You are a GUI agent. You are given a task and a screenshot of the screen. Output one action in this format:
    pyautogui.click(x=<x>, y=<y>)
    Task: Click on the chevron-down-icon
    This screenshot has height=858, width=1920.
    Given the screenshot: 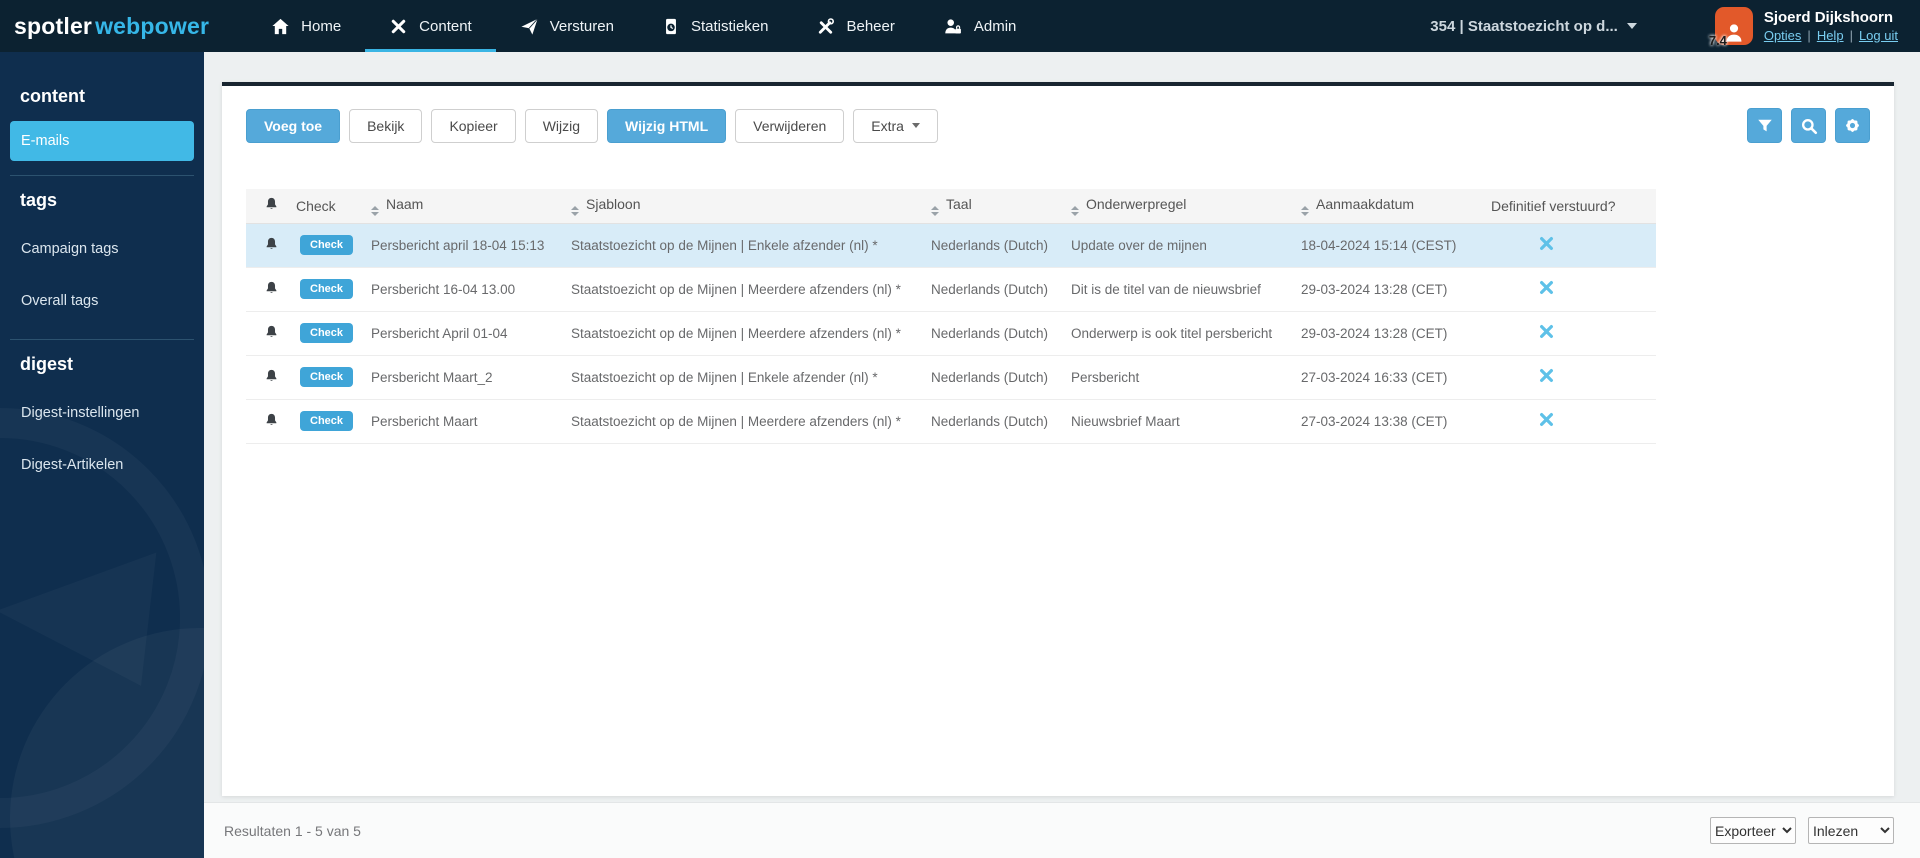 What is the action you would take?
    pyautogui.click(x=1631, y=26)
    